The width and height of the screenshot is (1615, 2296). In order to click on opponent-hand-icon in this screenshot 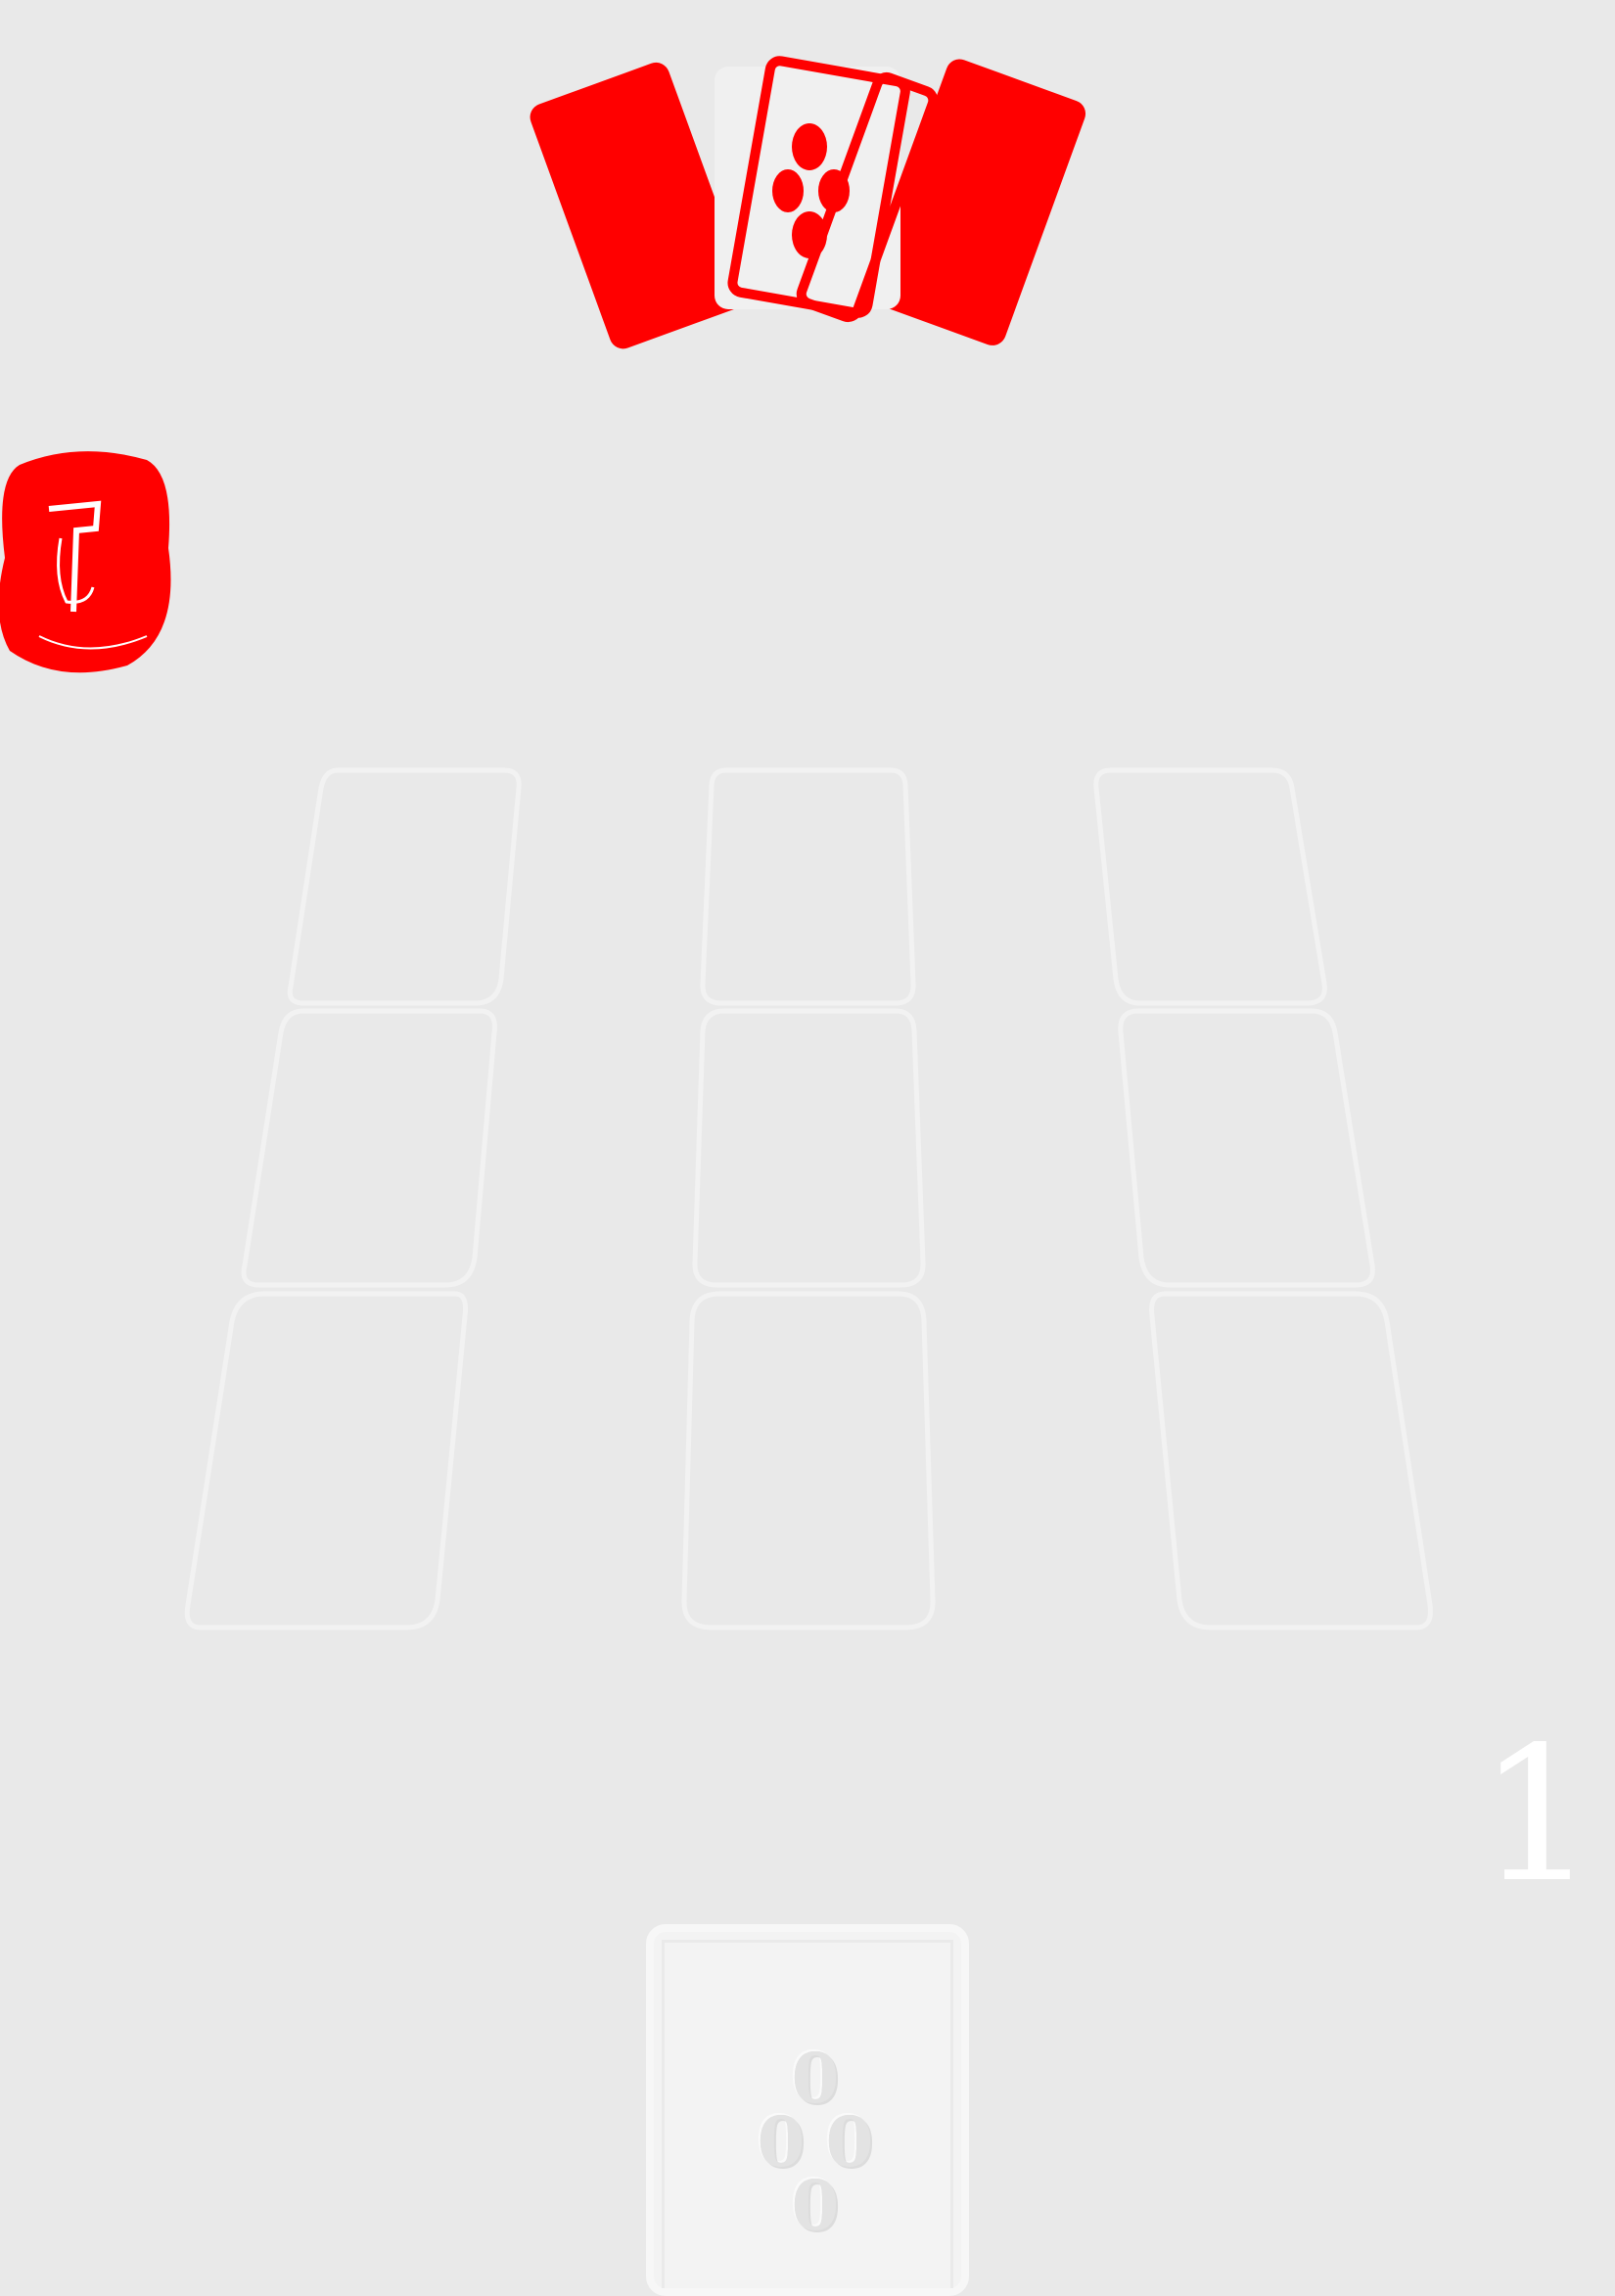, I will do `click(808, 202)`.